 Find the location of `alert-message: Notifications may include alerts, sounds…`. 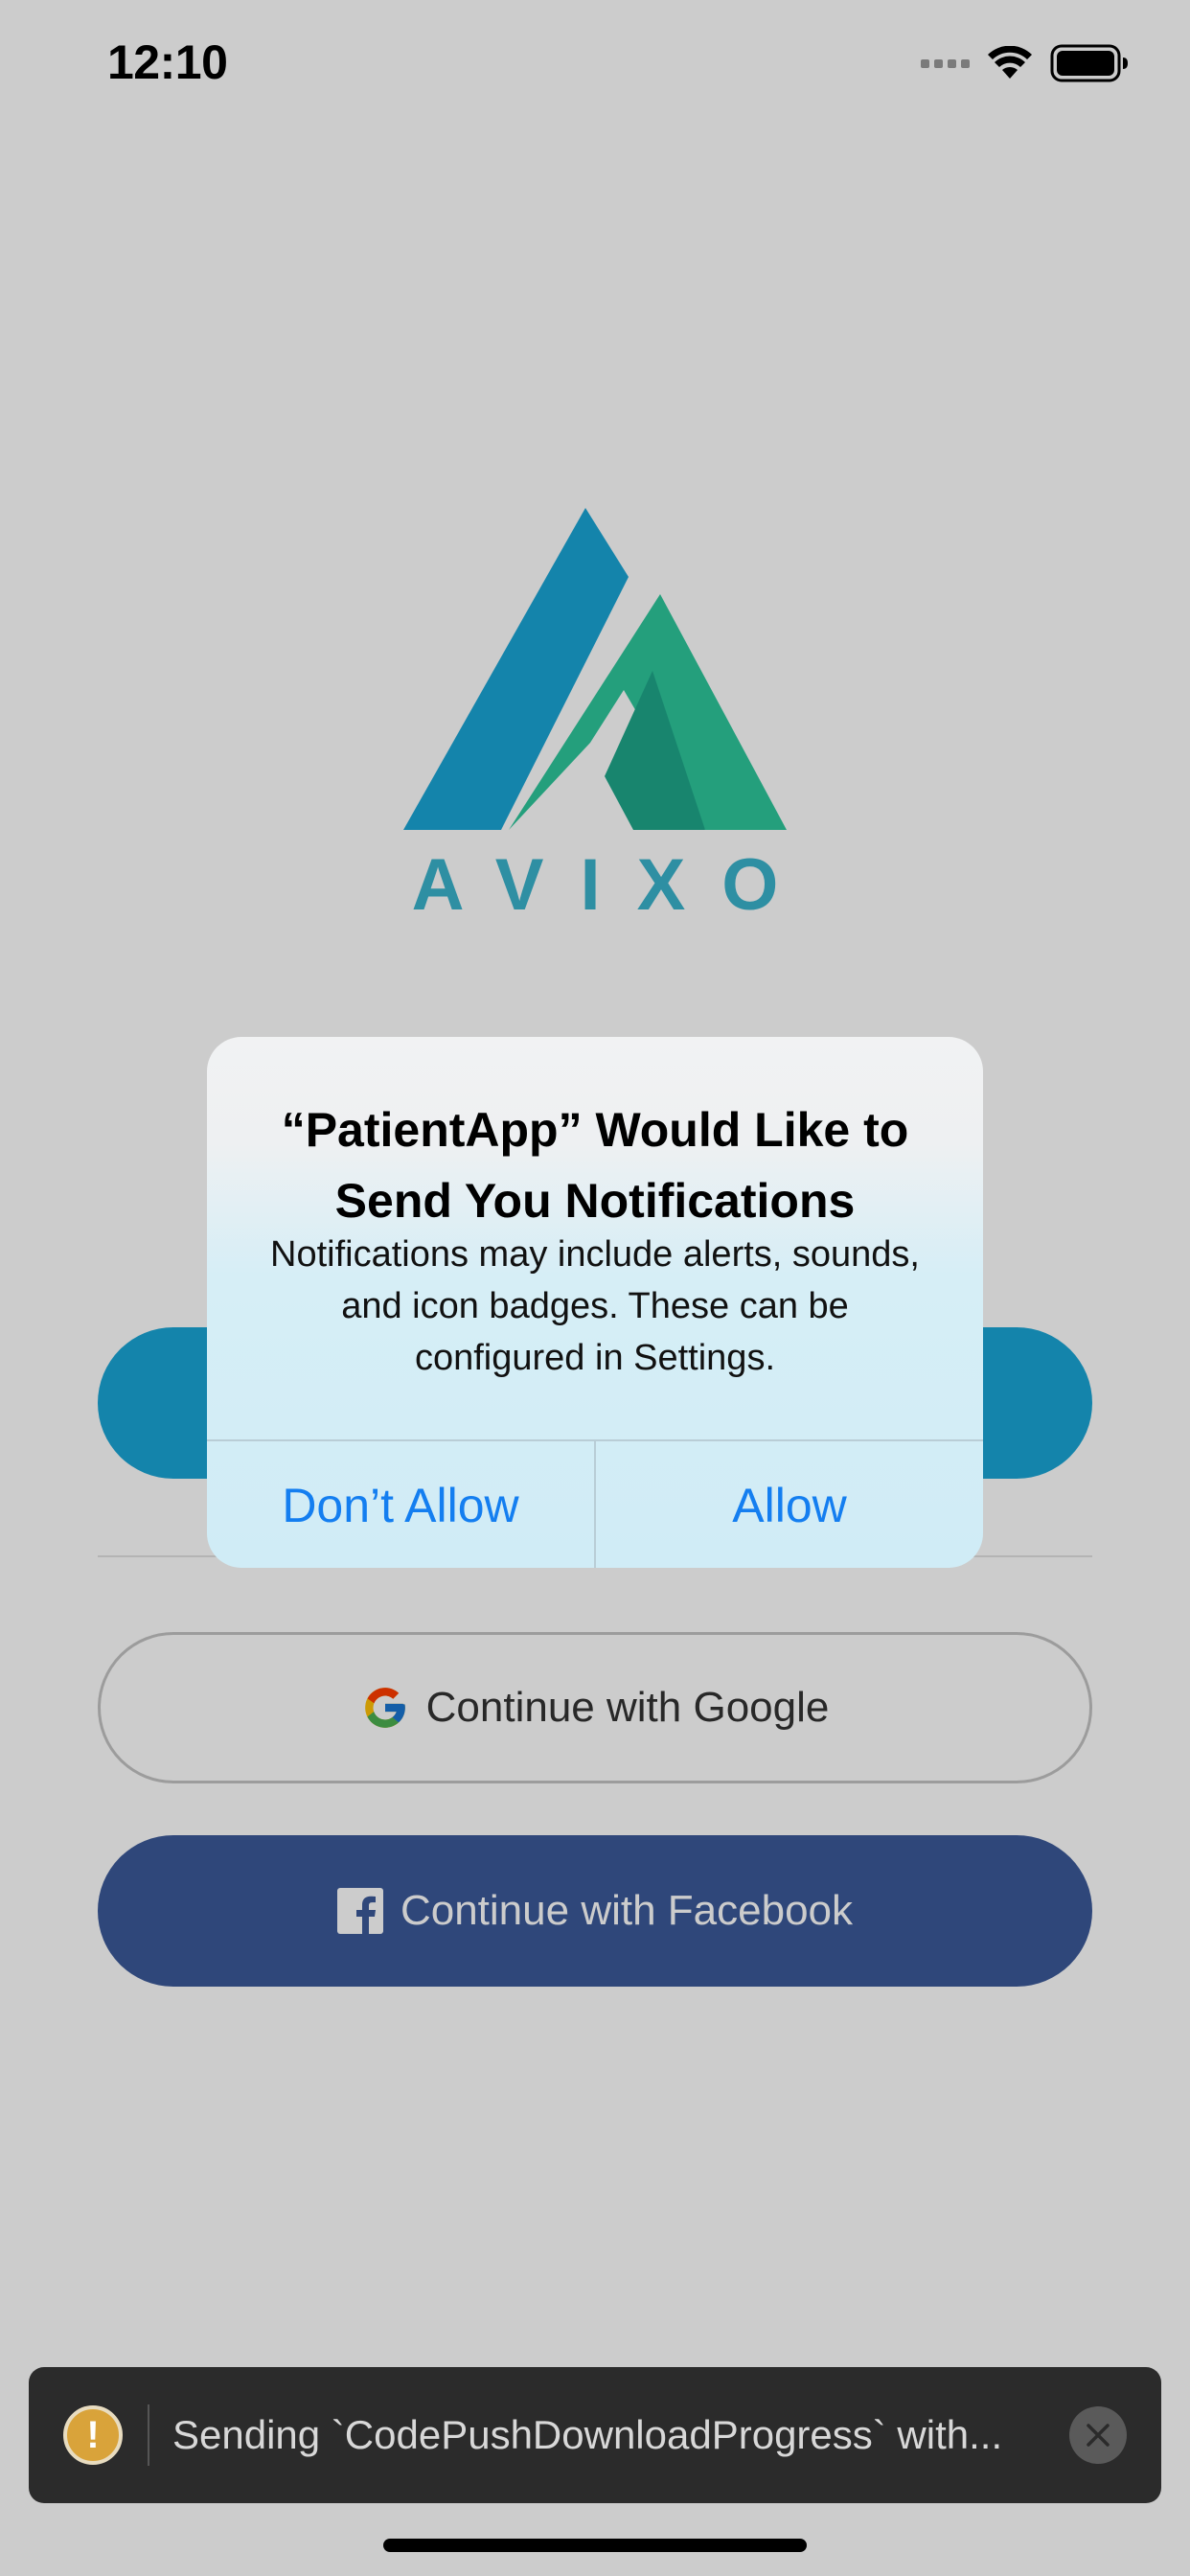

alert-message: Notifications may include alerts, sounds… is located at coordinates (595, 1306).